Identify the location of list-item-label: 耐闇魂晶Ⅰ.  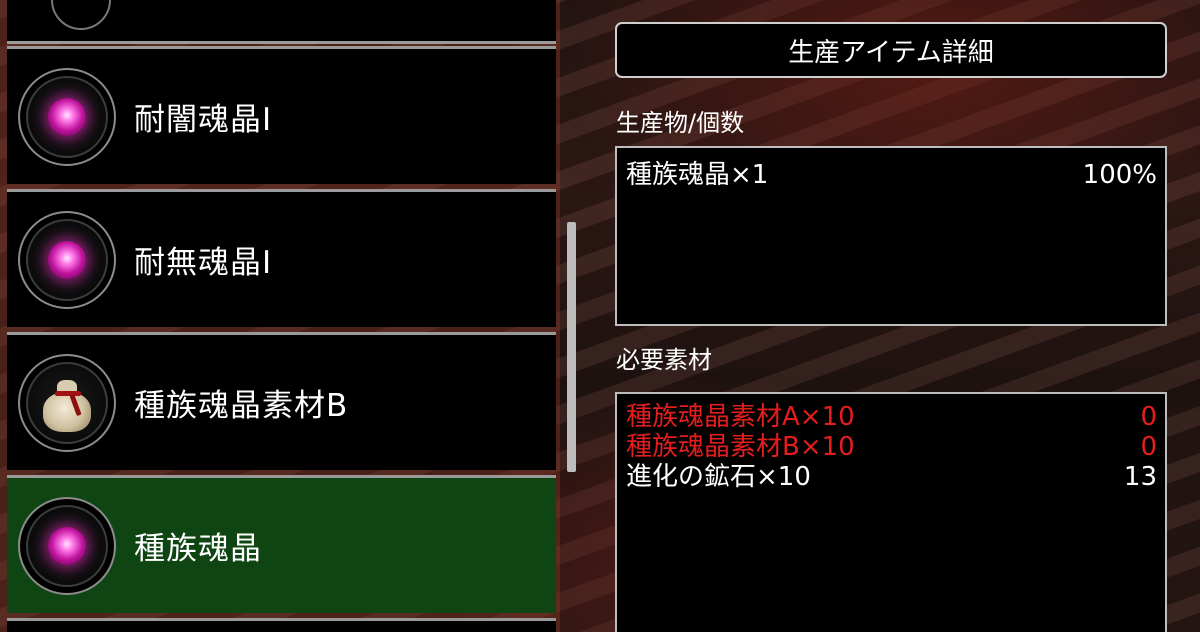
(203, 120).